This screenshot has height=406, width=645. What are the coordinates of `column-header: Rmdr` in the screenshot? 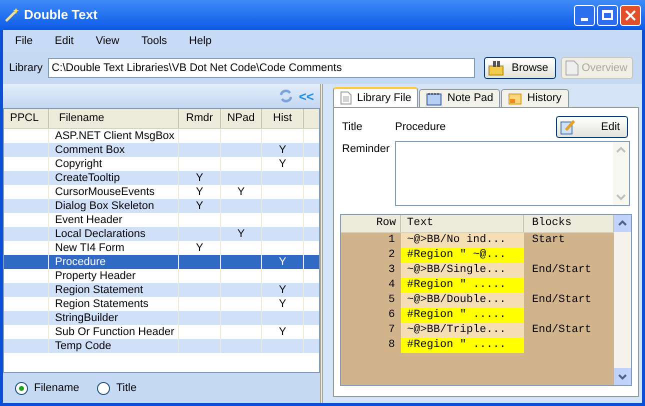 It's located at (200, 118).